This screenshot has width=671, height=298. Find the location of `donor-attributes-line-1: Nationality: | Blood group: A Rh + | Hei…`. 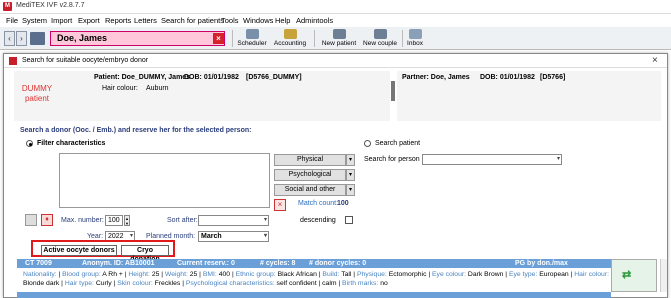

donor-attributes-line-1: Nationality: | Blood group: A Rh + | Hei… is located at coordinates (317, 274).